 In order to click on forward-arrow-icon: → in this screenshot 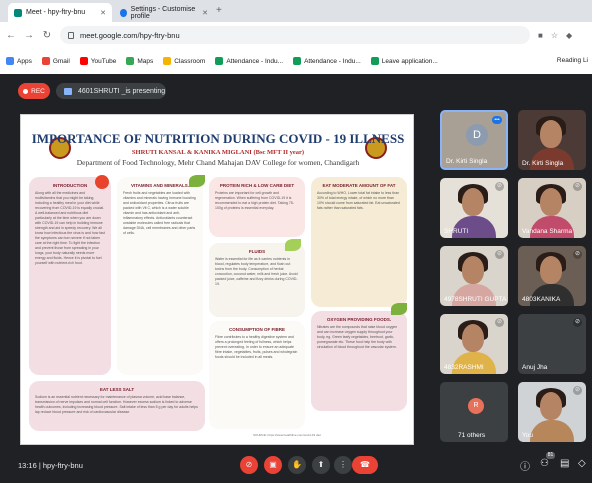, I will do `click(29, 35)`.